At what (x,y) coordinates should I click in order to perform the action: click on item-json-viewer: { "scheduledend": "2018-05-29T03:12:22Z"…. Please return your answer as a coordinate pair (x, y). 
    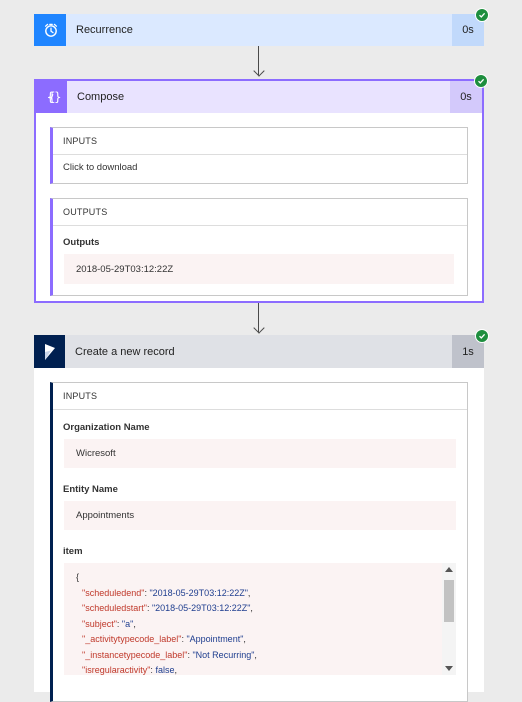
    Looking at the image, I should click on (260, 619).